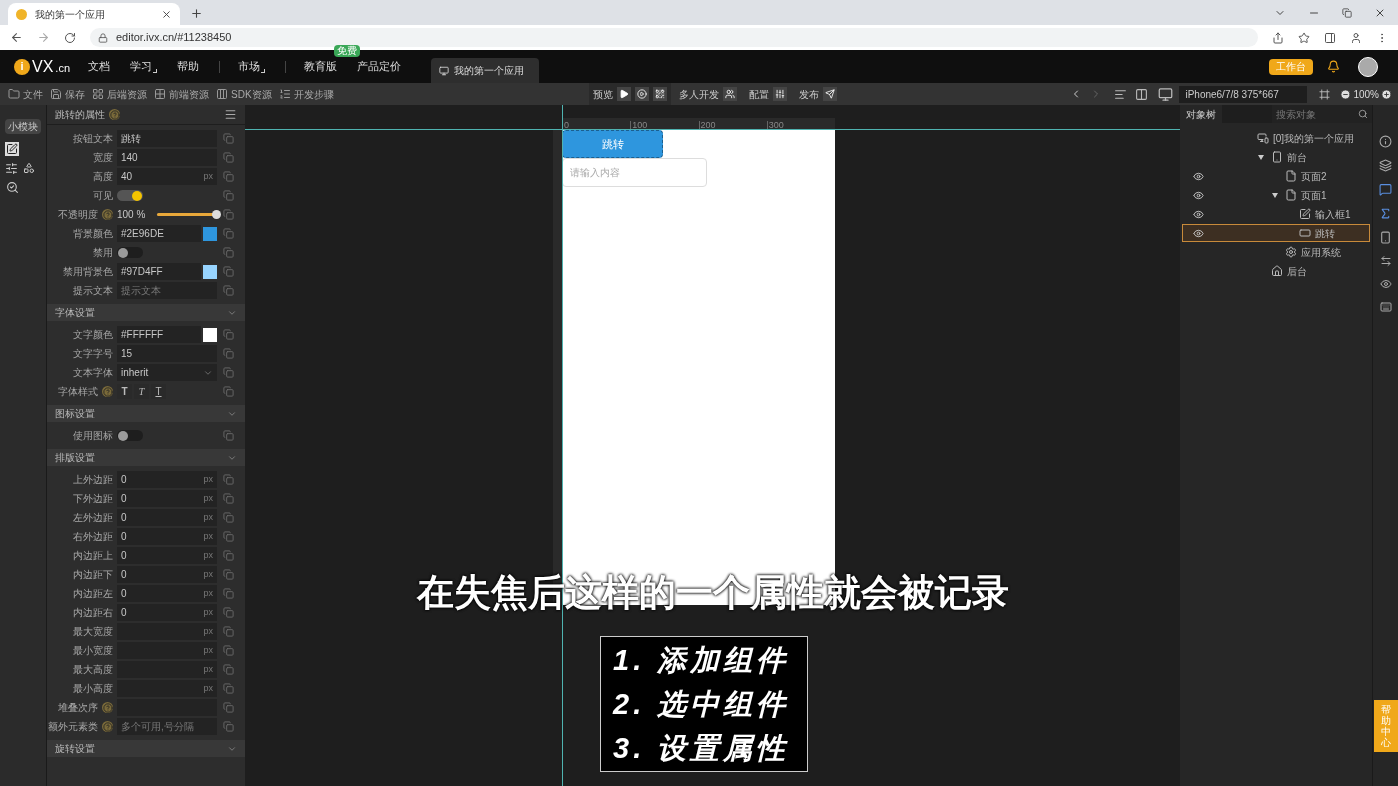 This screenshot has width=1398, height=786. What do you see at coordinates (67, 94) in the screenshot?
I see `toolbar-button: 保存` at bounding box center [67, 94].